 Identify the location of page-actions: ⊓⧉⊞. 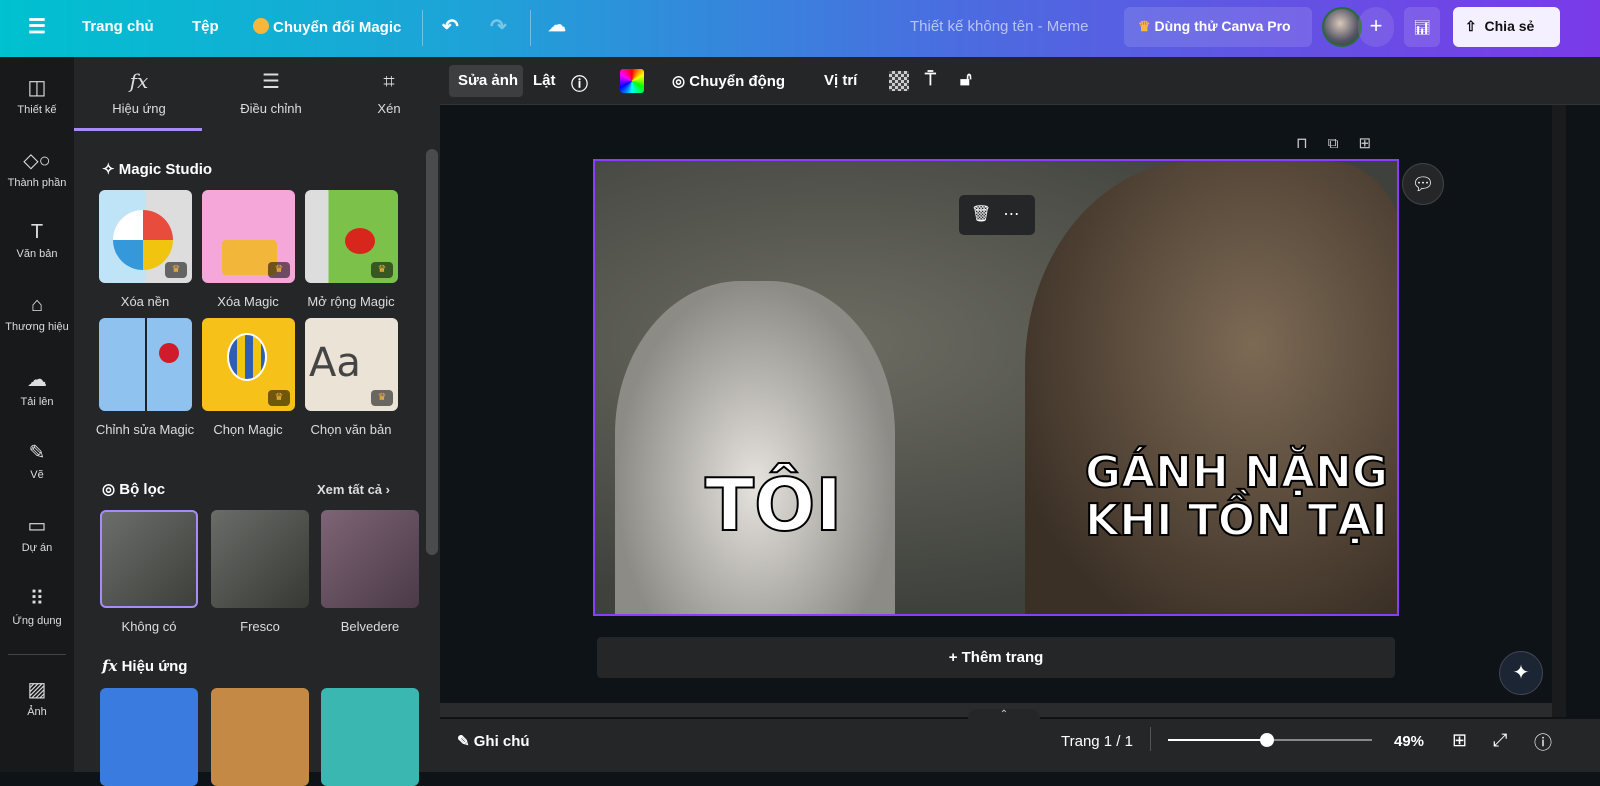
(1343, 143).